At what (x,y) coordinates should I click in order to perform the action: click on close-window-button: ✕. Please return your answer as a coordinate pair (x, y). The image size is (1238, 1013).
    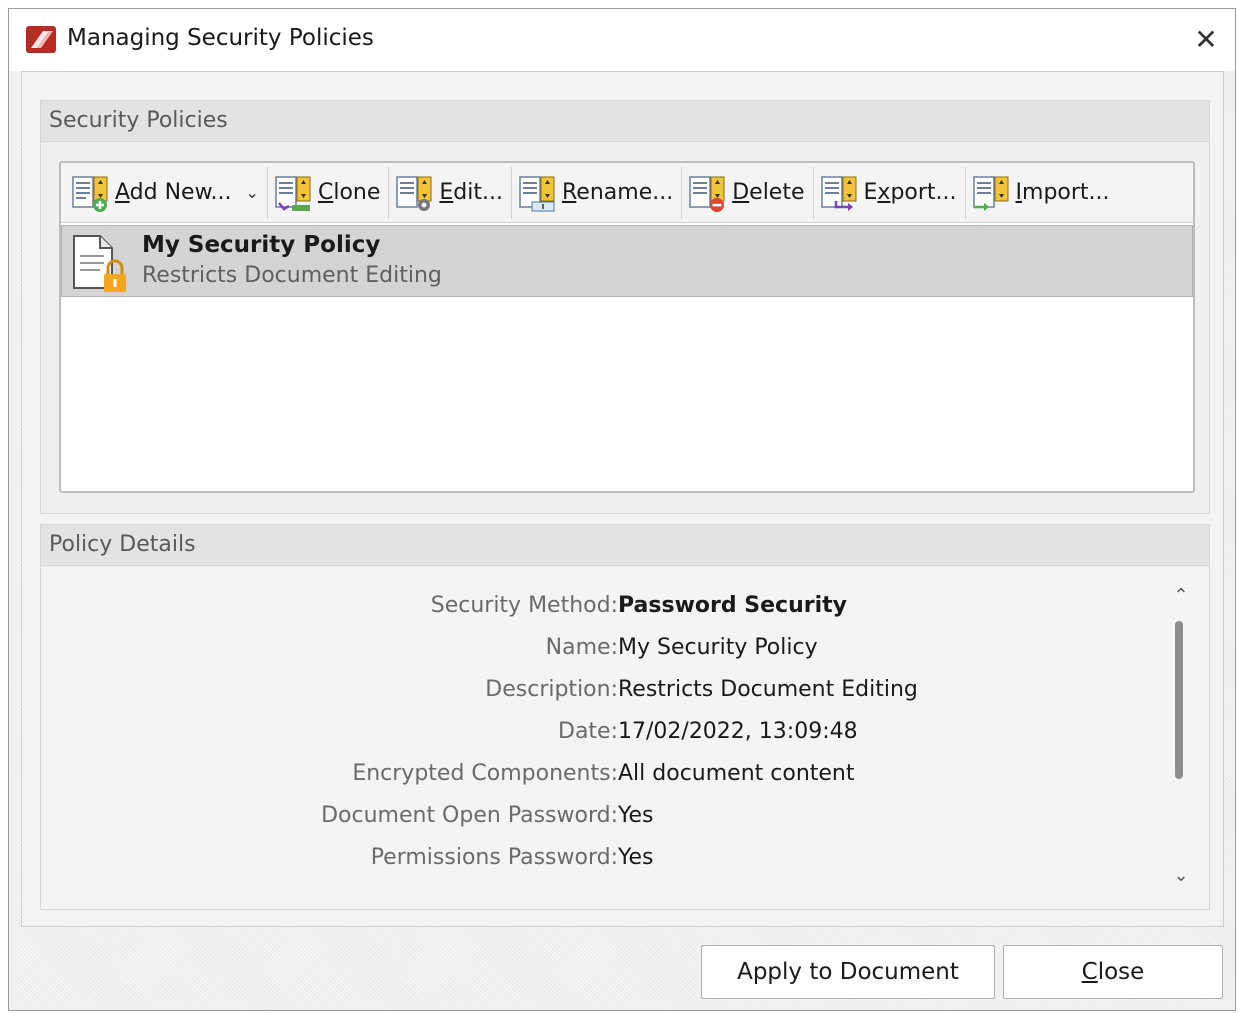
    Looking at the image, I should click on (1206, 39).